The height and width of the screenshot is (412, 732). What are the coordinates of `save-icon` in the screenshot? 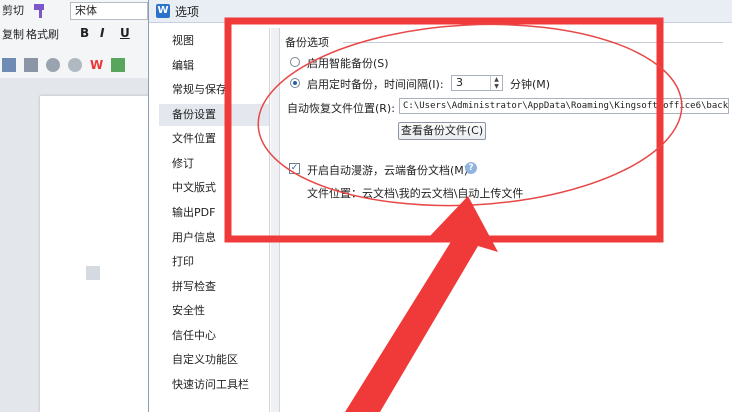 It's located at (31, 65).